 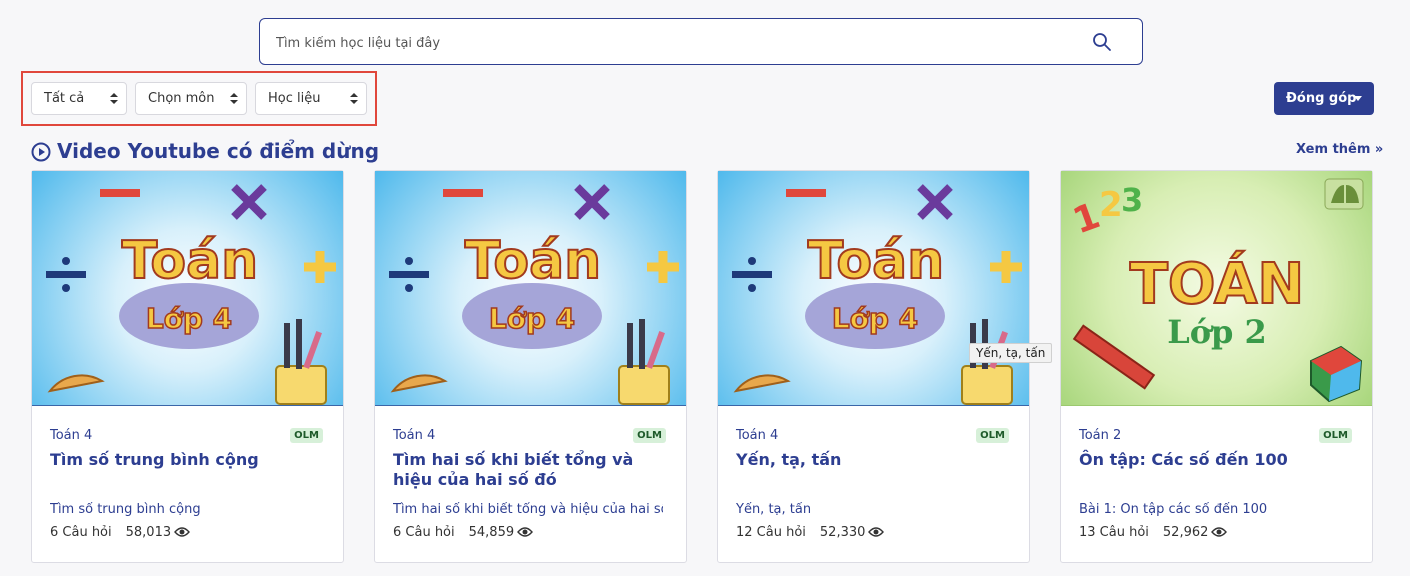 I want to click on type-select: Học liệu, so click(x=311, y=98).